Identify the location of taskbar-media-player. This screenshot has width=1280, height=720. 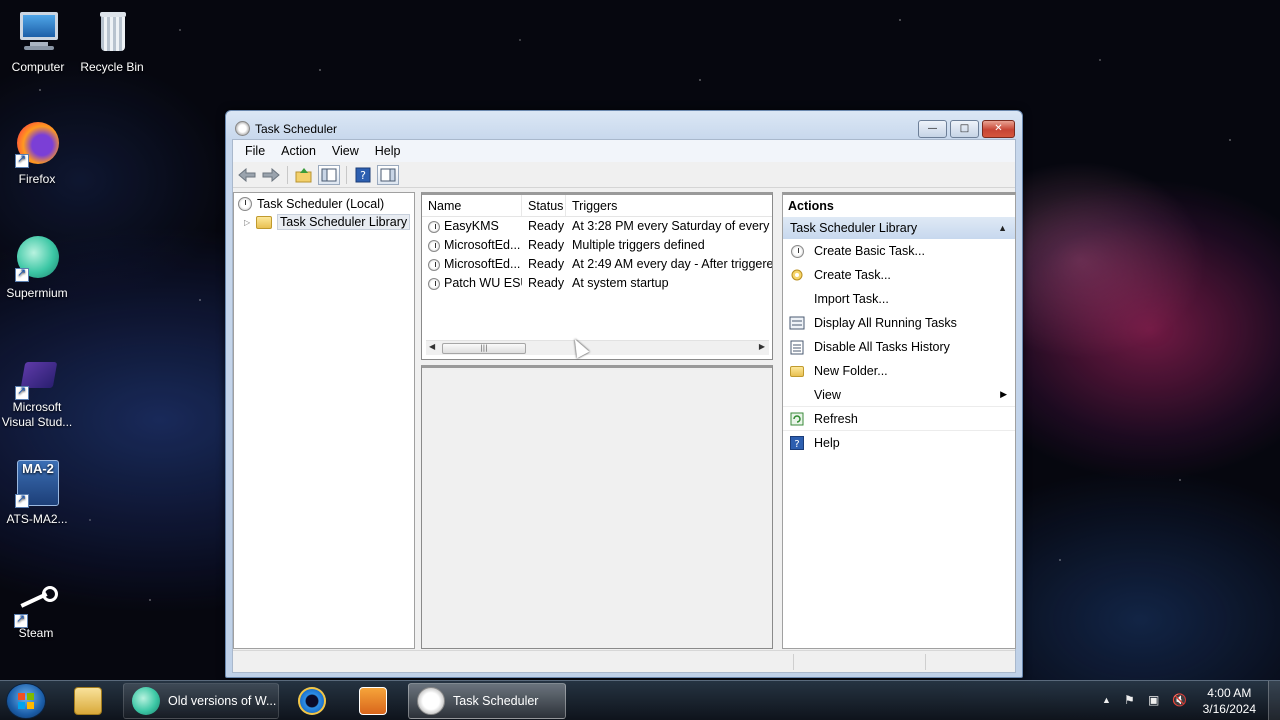
(374, 701).